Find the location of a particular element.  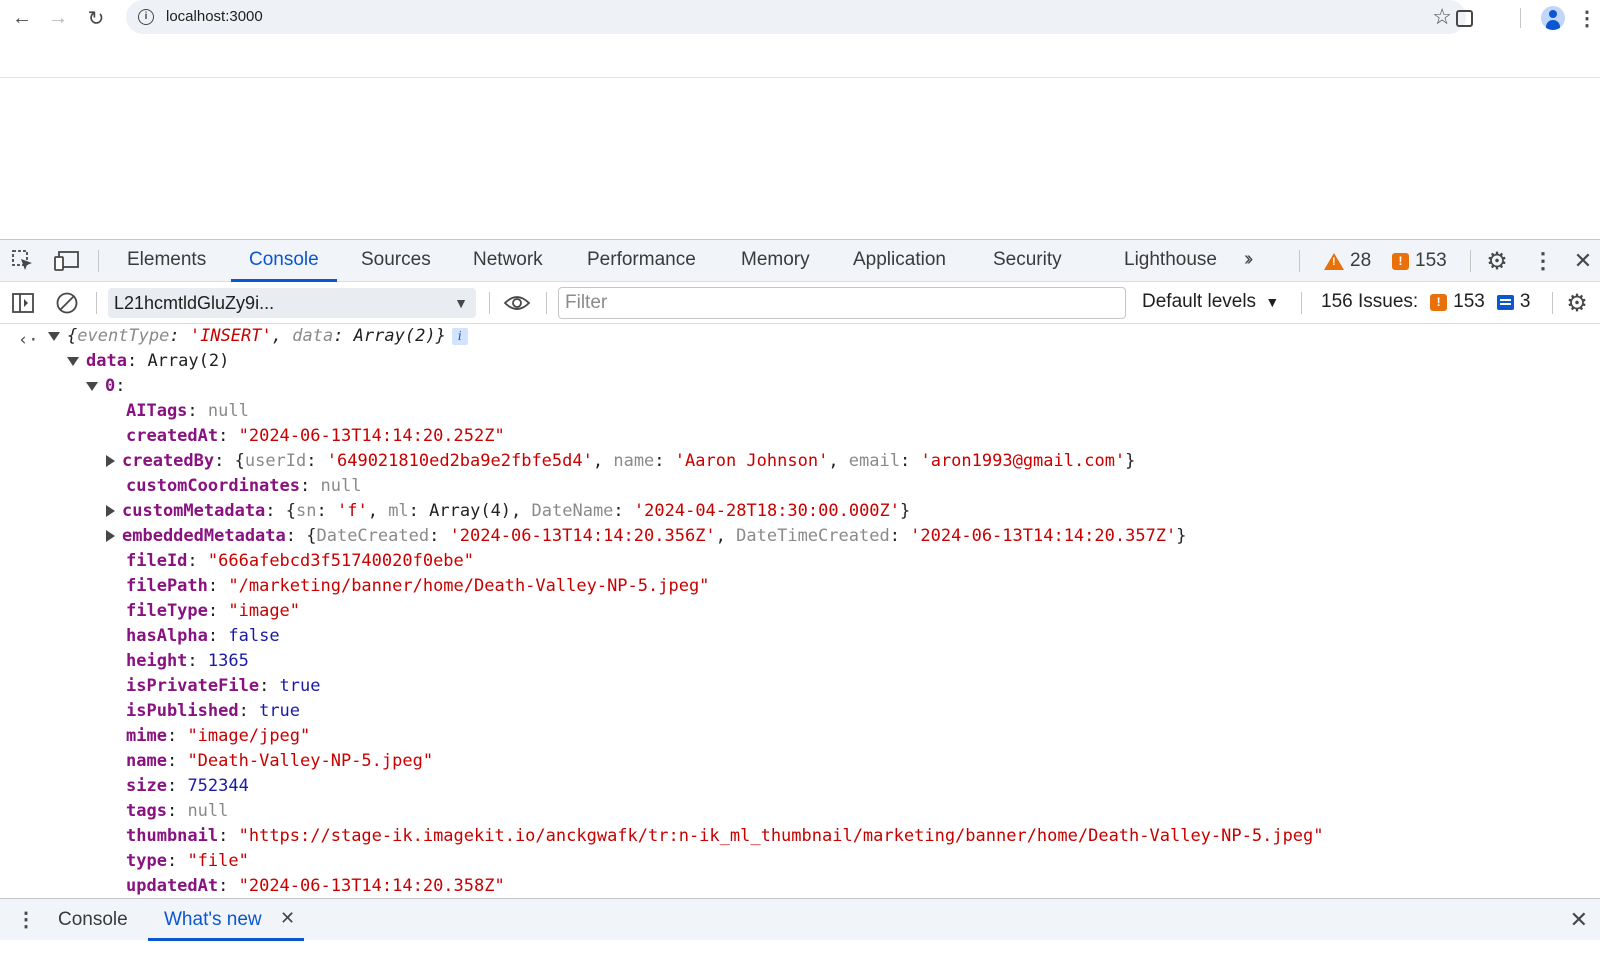

prop-row-hasalpha: hasAlpha: false is located at coordinates (203, 636).